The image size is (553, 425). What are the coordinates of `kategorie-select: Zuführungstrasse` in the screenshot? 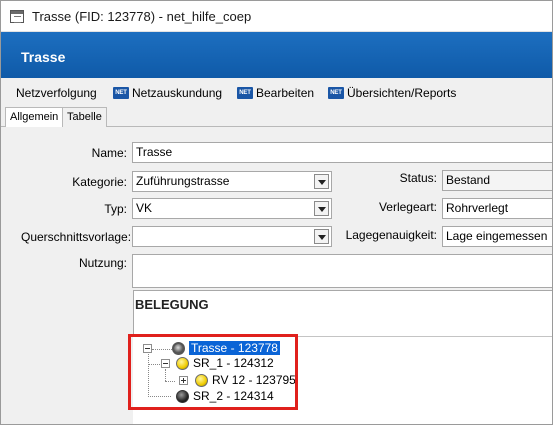 It's located at (232, 181).